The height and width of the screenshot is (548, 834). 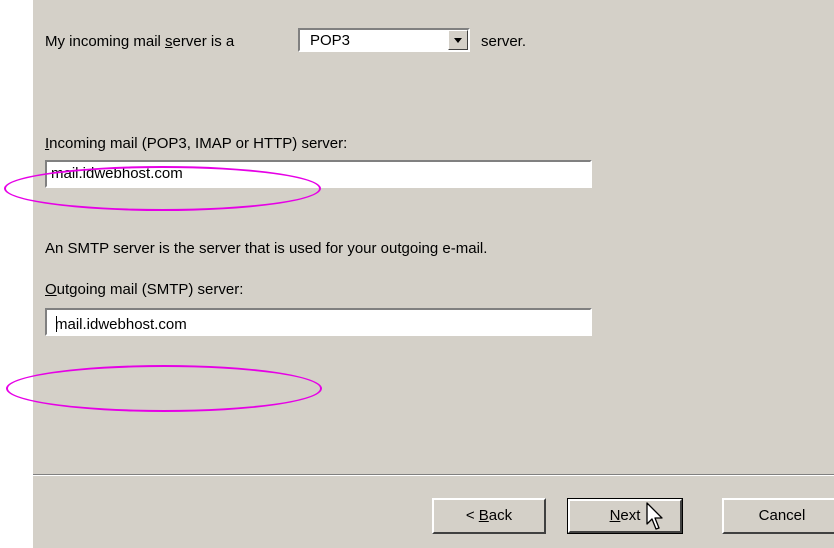 What do you see at coordinates (318, 322) in the screenshot?
I see `outgoing-server-input: mail.idwebhost.com` at bounding box center [318, 322].